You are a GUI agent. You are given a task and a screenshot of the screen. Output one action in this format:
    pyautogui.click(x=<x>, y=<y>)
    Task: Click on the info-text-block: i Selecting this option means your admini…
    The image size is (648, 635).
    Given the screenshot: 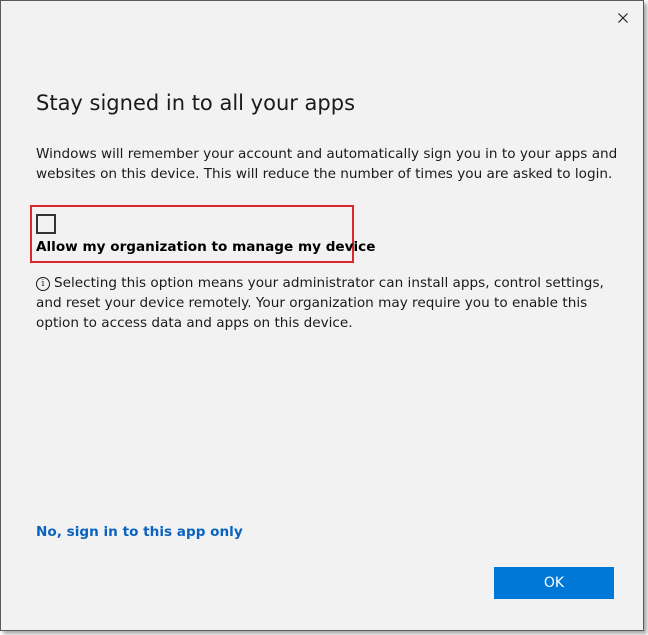 What is the action you would take?
    pyautogui.click(x=328, y=303)
    